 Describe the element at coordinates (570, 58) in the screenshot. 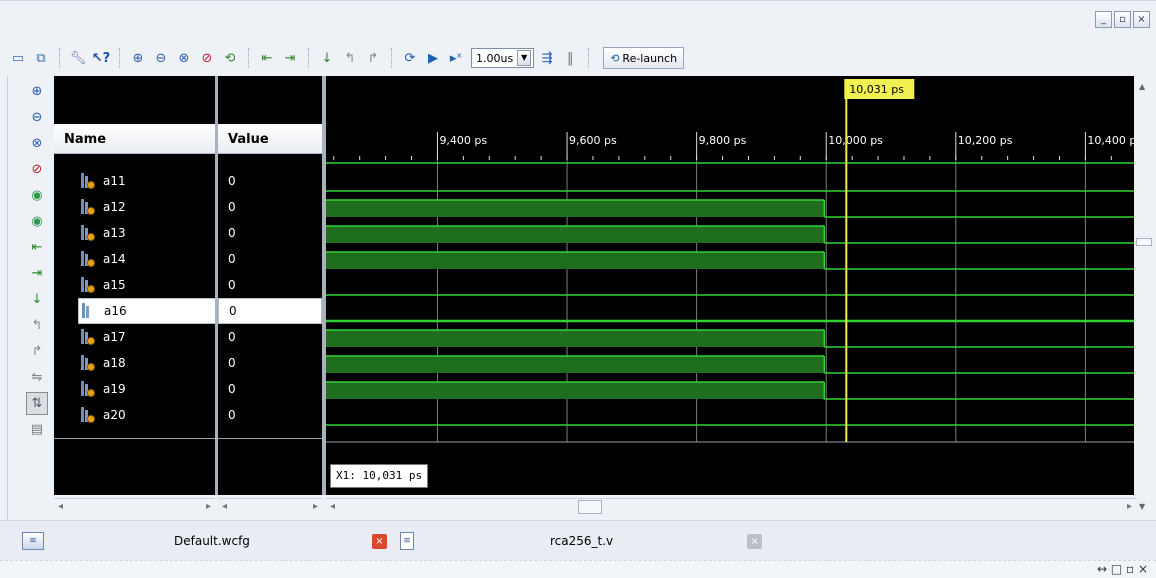

I see `pause-icon: ‖` at that location.